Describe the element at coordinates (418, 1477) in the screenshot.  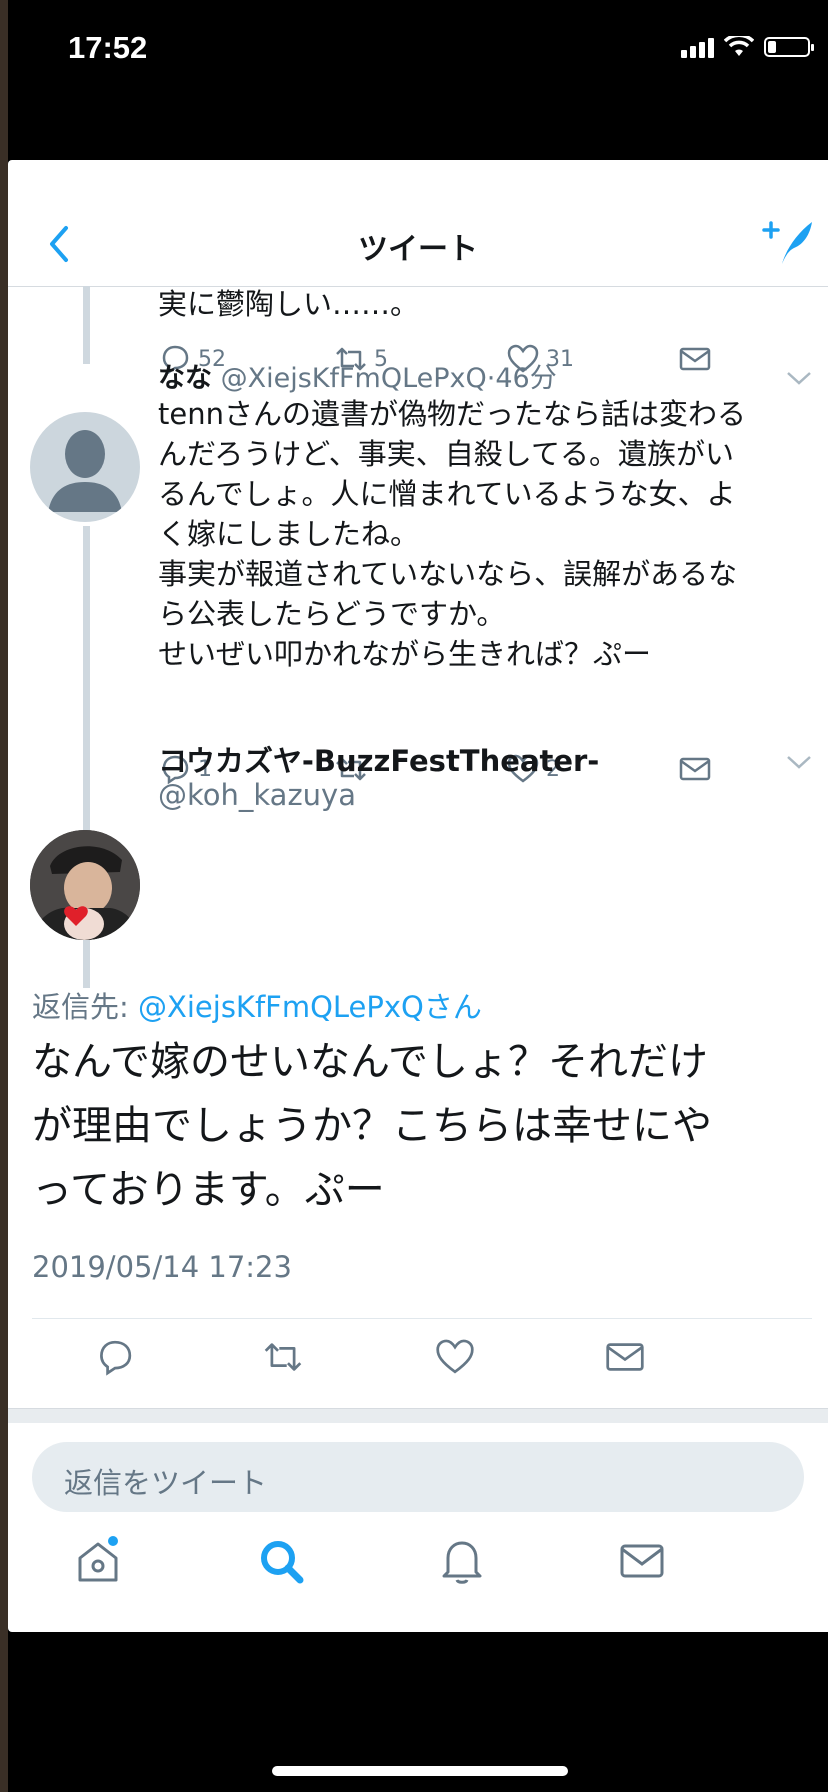
I see `reply-input: 返信をツイート` at that location.